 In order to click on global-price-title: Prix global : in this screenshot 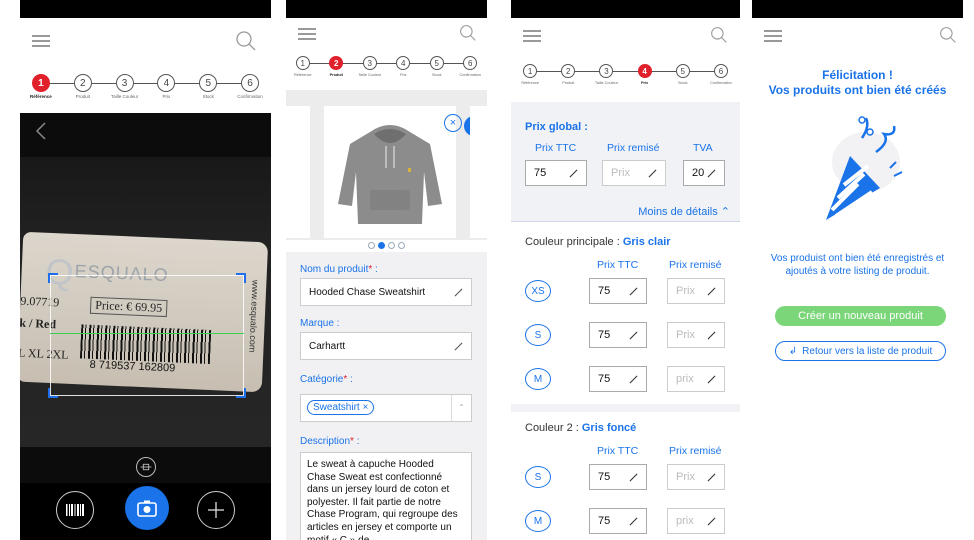, I will do `click(556, 127)`.